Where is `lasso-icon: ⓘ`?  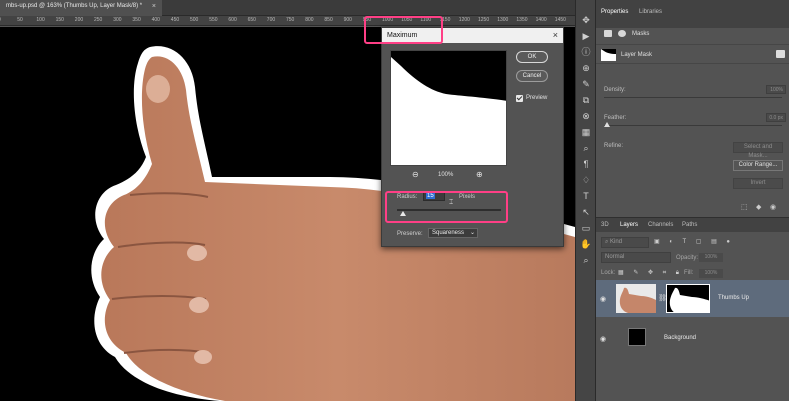
lasso-icon: ⓘ is located at coordinates (586, 52).